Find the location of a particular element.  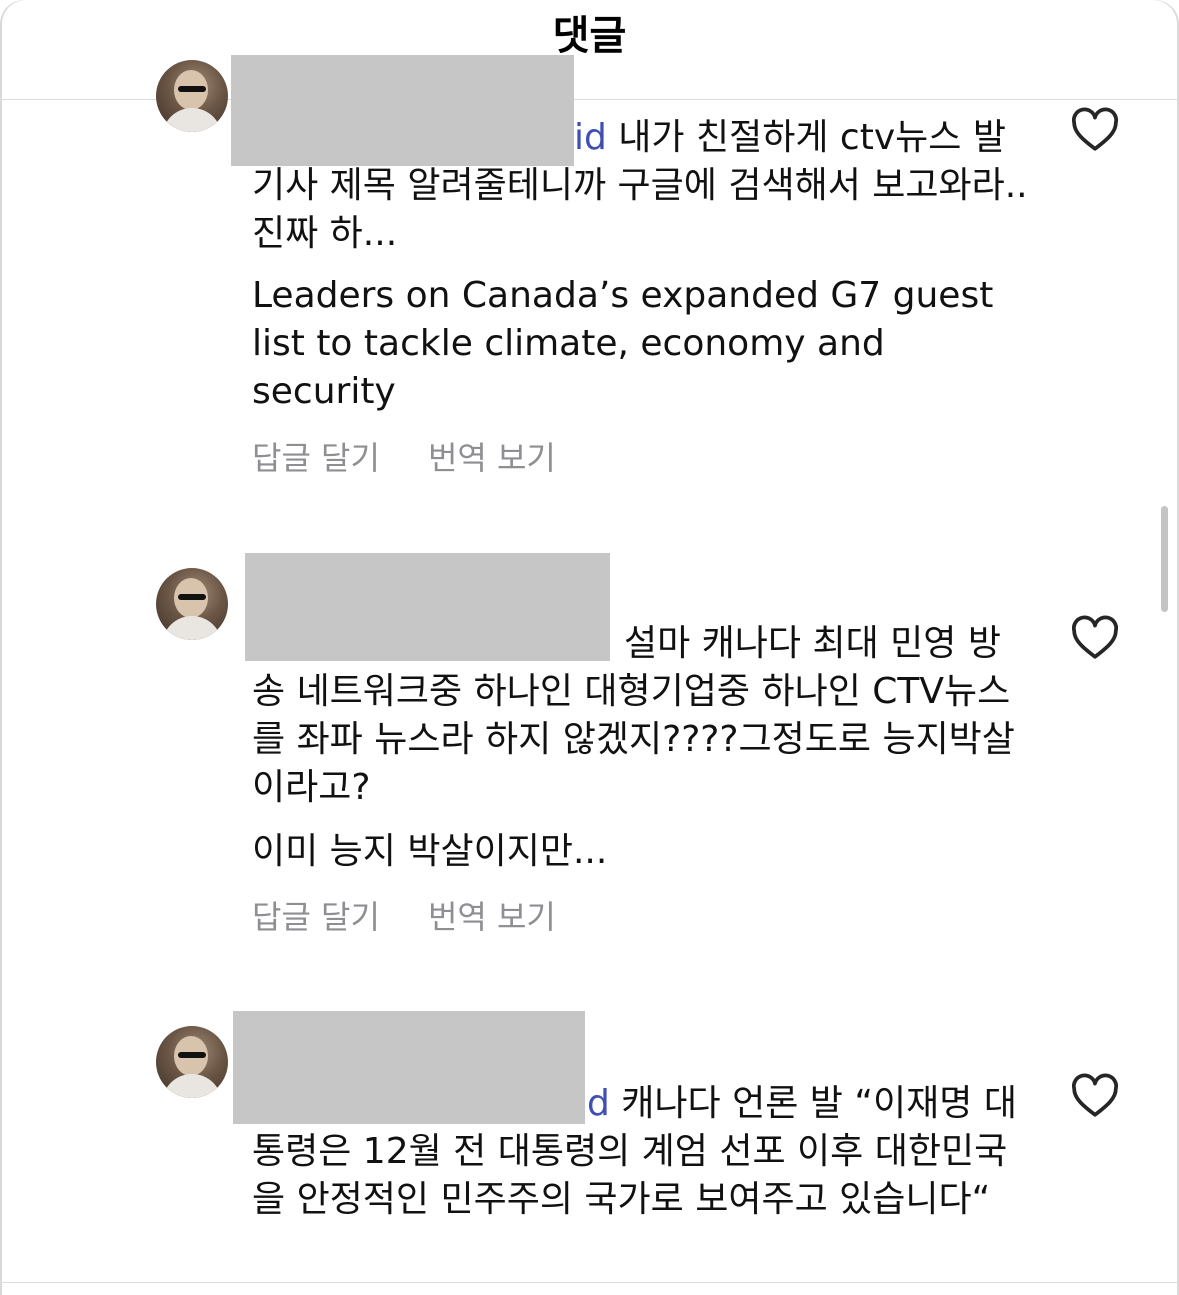

comment-text-first-line: 캐나다 언론 발 “이재명 is located at coordinates (791, 1103).